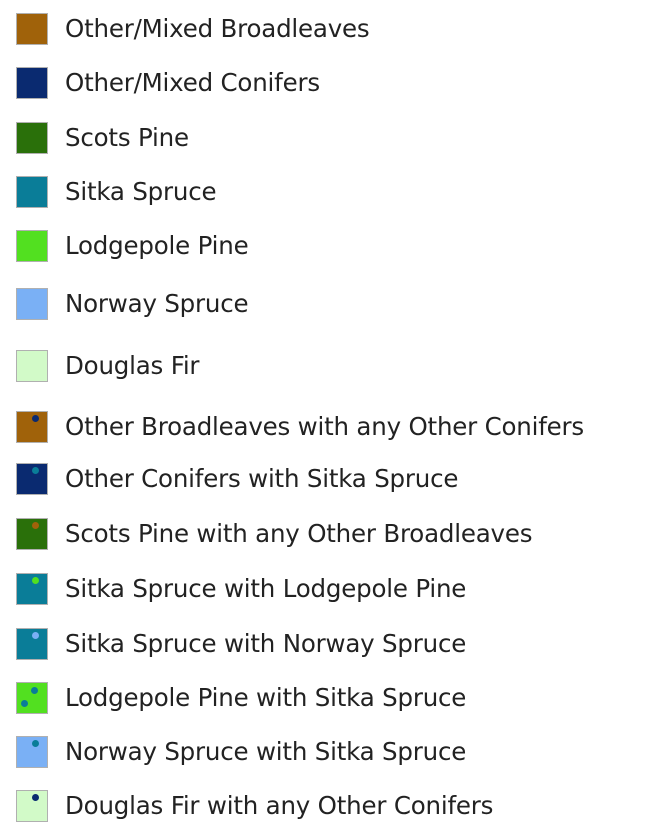 The image size is (661, 827). I want to click on legend-item: Douglas Fir, so click(107, 366).